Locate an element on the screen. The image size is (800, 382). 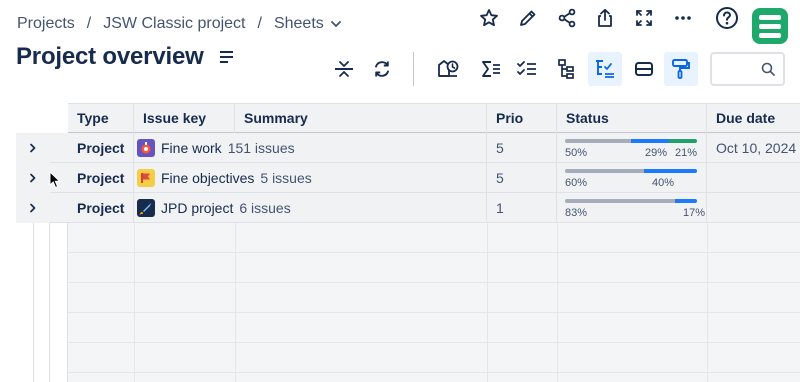
status-percent-label: 17% is located at coordinates (694, 213).